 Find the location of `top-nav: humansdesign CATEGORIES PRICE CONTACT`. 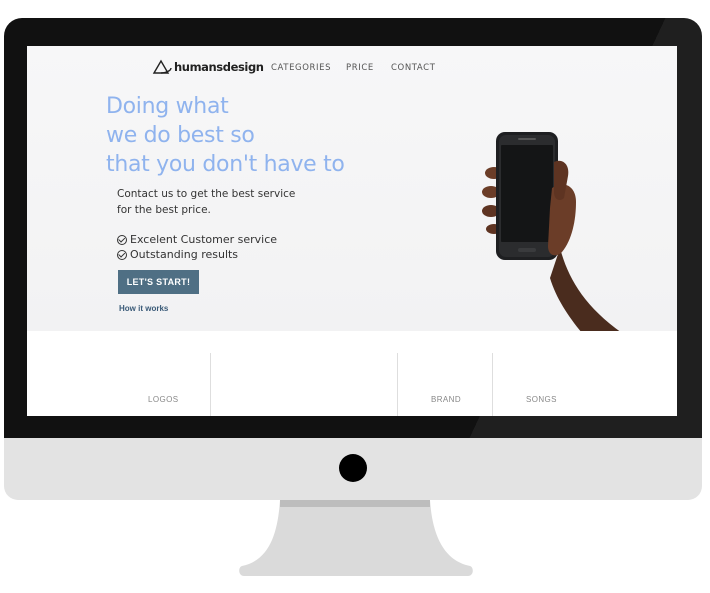

top-nav: humansdesign CATEGORIES PRICE CONTACT is located at coordinates (352, 68).